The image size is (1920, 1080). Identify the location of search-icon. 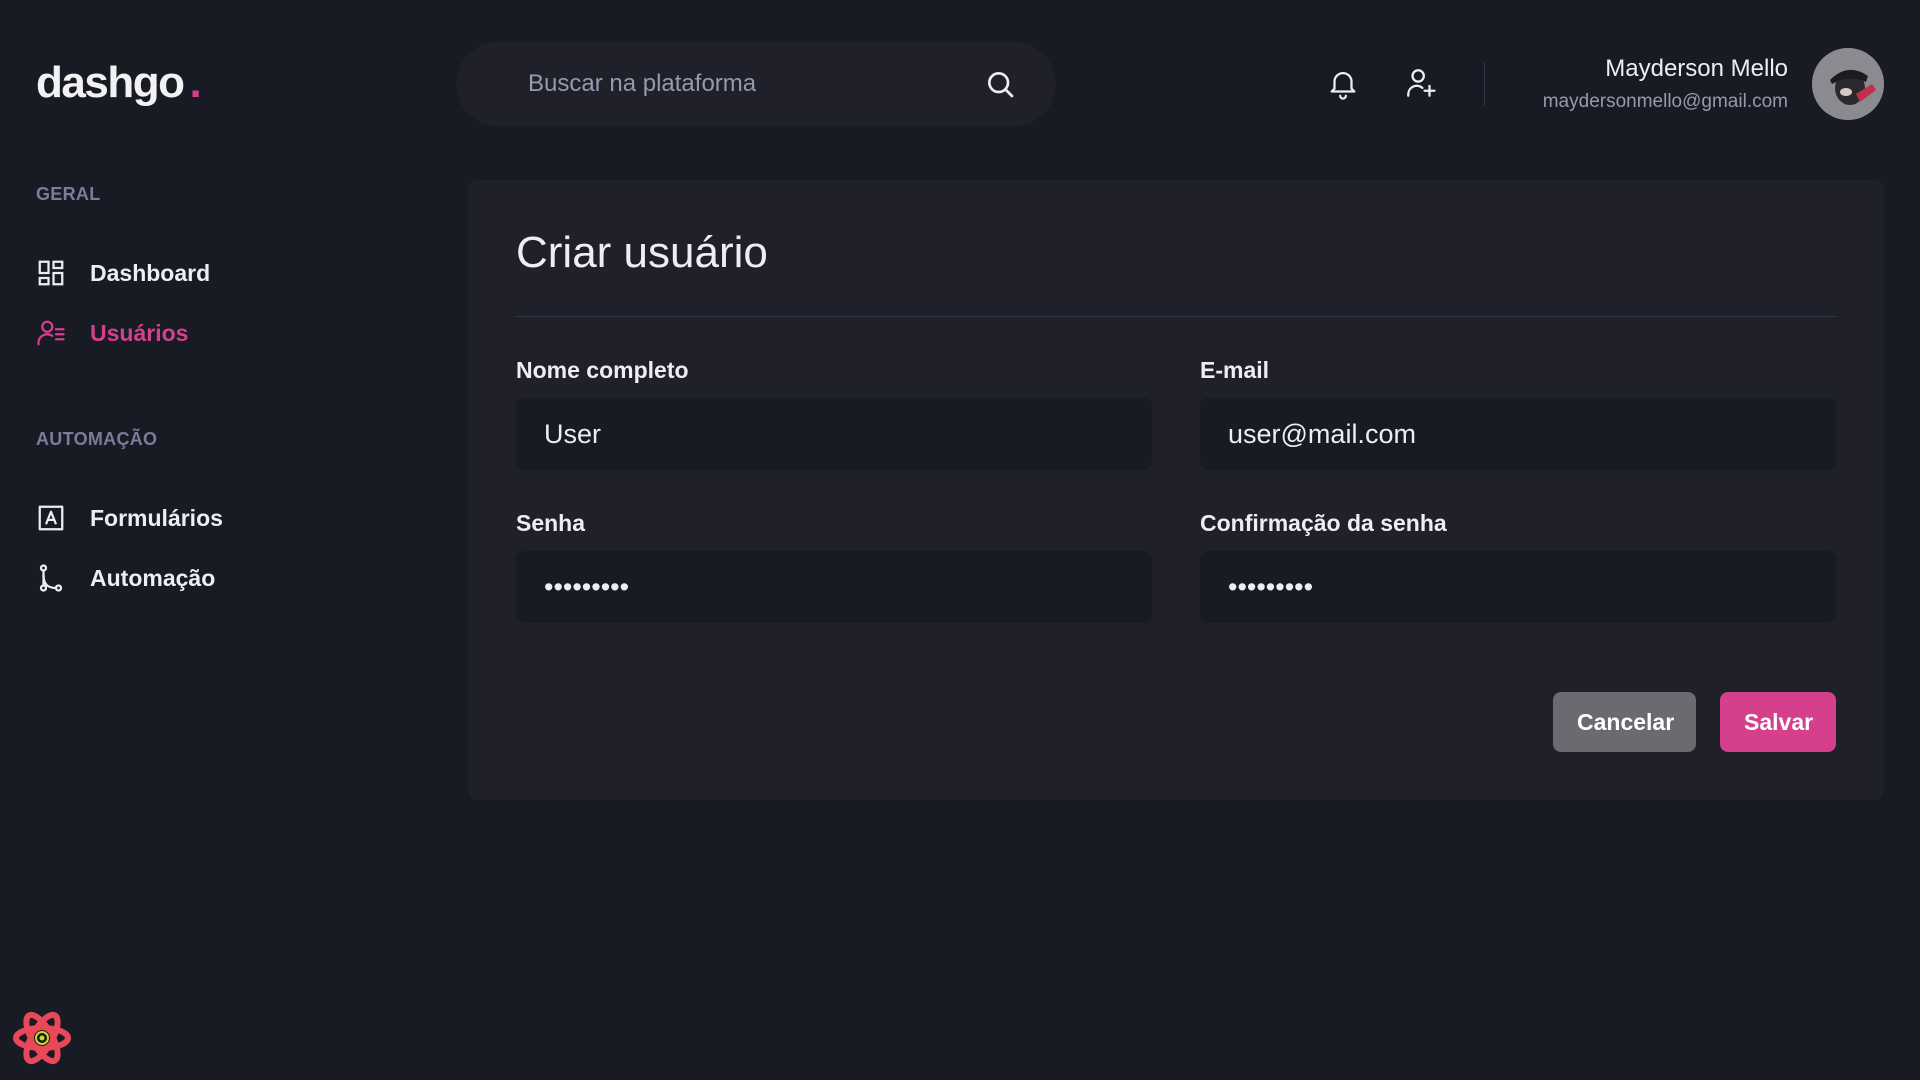
(1000, 84).